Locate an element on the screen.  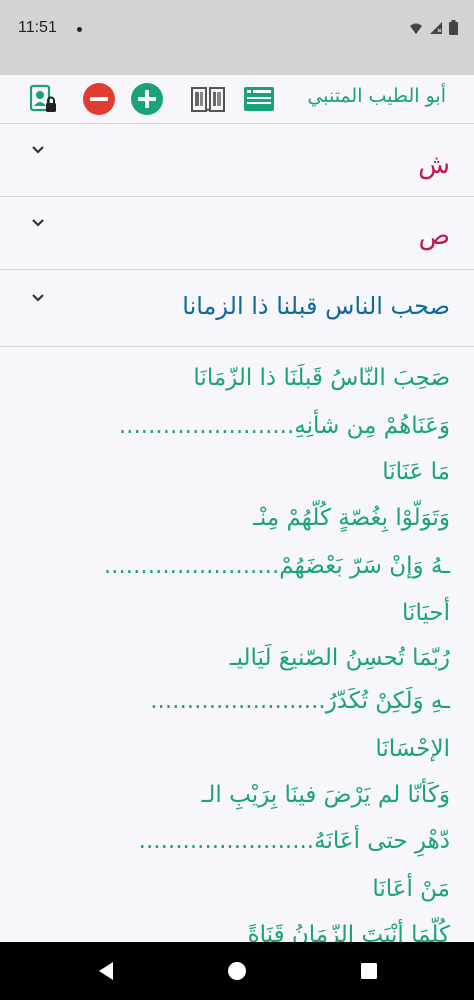
notification-dot-icon is located at coordinates (79, 29).